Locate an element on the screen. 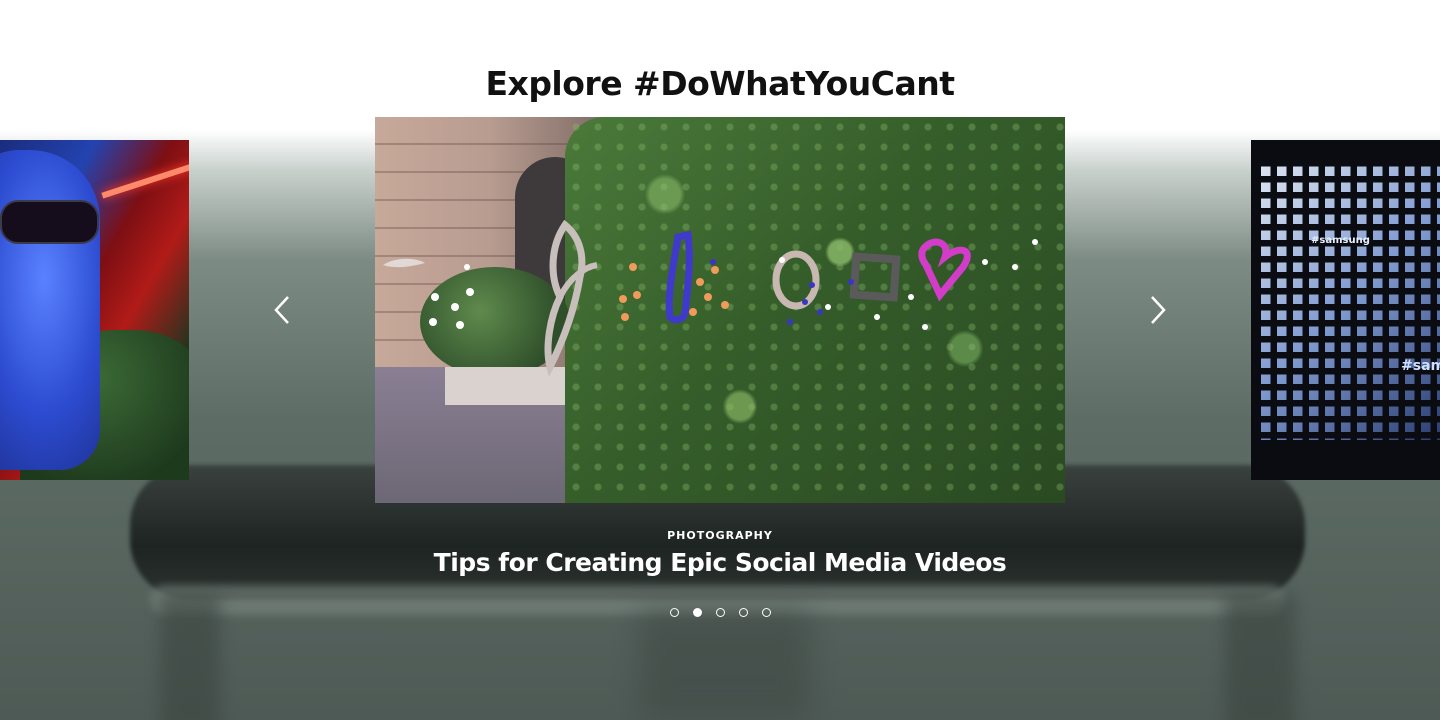 Image resolution: width=1440 pixels, height=720 pixels. doodle-blue-stroke is located at coordinates (679, 277).